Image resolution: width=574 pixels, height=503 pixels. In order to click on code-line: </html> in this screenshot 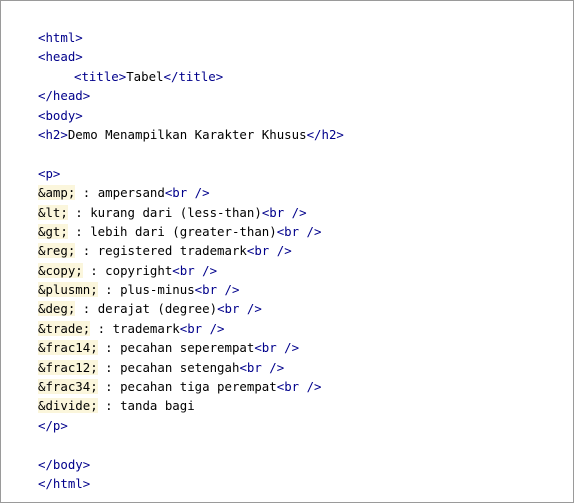, I will do `click(191, 483)`.